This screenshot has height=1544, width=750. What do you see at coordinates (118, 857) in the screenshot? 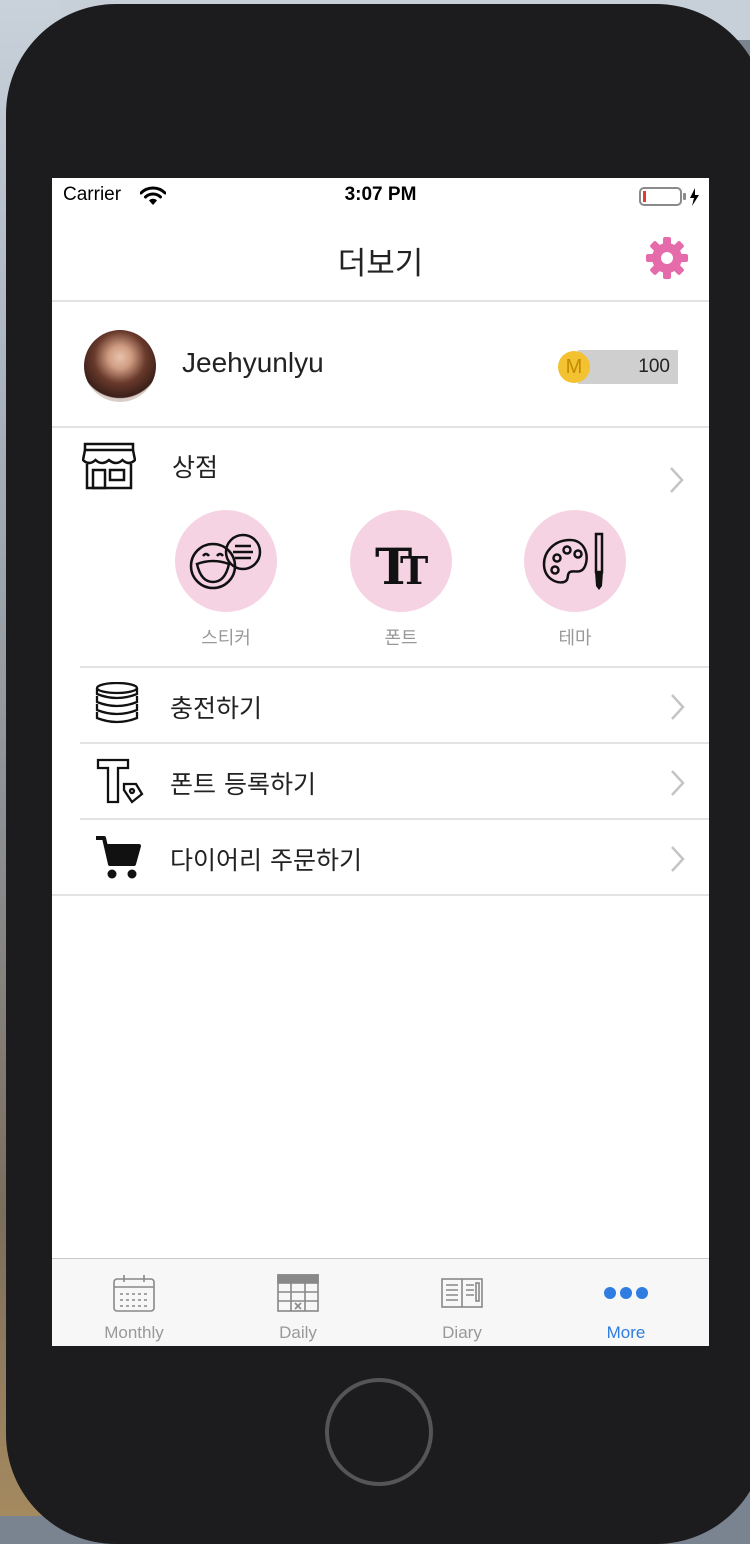
I see `cart-icon` at bounding box center [118, 857].